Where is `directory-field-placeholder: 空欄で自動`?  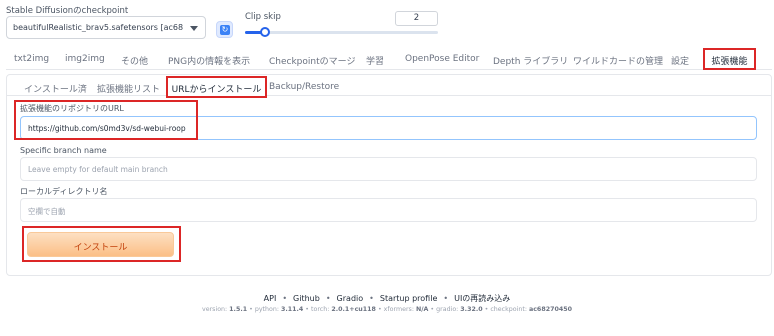 directory-field-placeholder: 空欄で自動 is located at coordinates (47, 211).